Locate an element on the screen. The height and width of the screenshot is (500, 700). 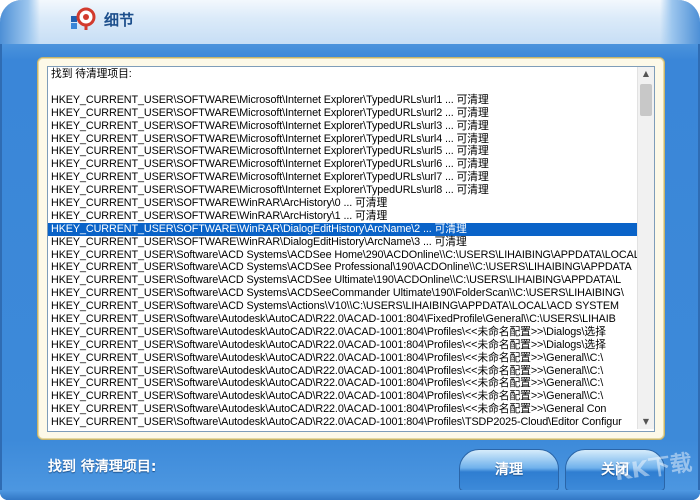
scroll-down-button: ▼ is located at coordinates (646, 422).